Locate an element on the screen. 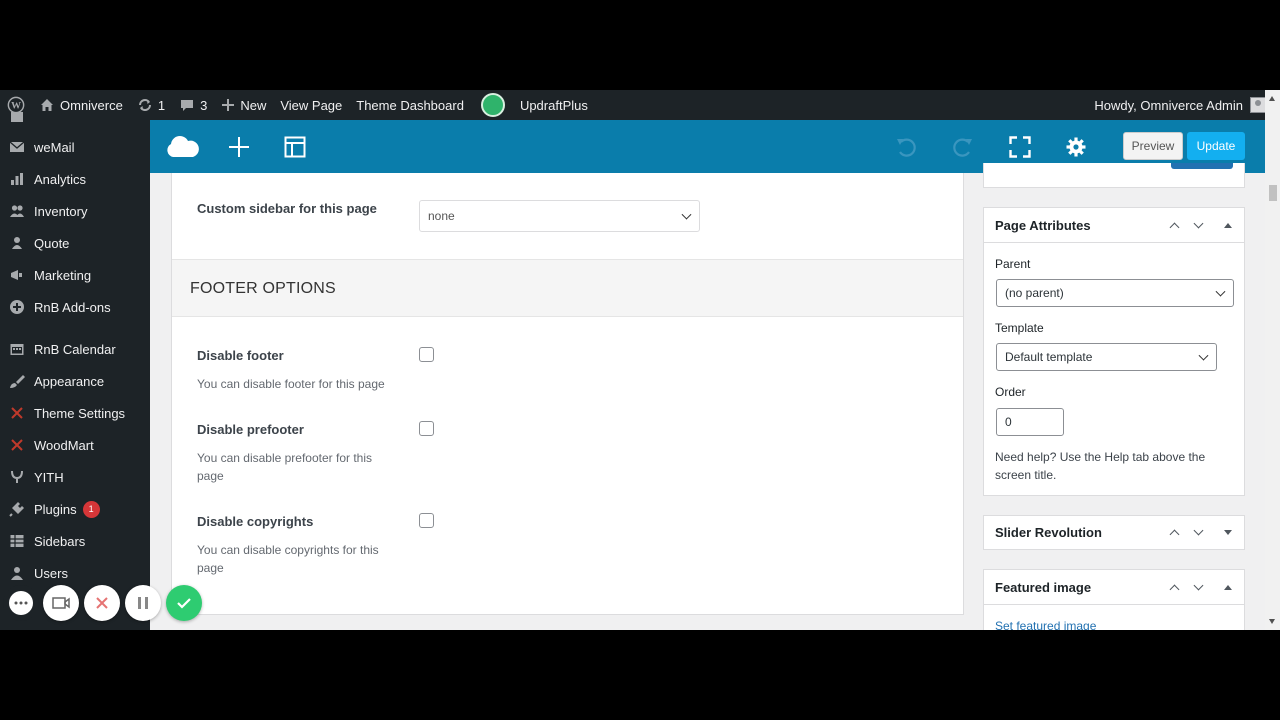 The image size is (1280, 720). theme-icon is located at coordinates (17, 413).